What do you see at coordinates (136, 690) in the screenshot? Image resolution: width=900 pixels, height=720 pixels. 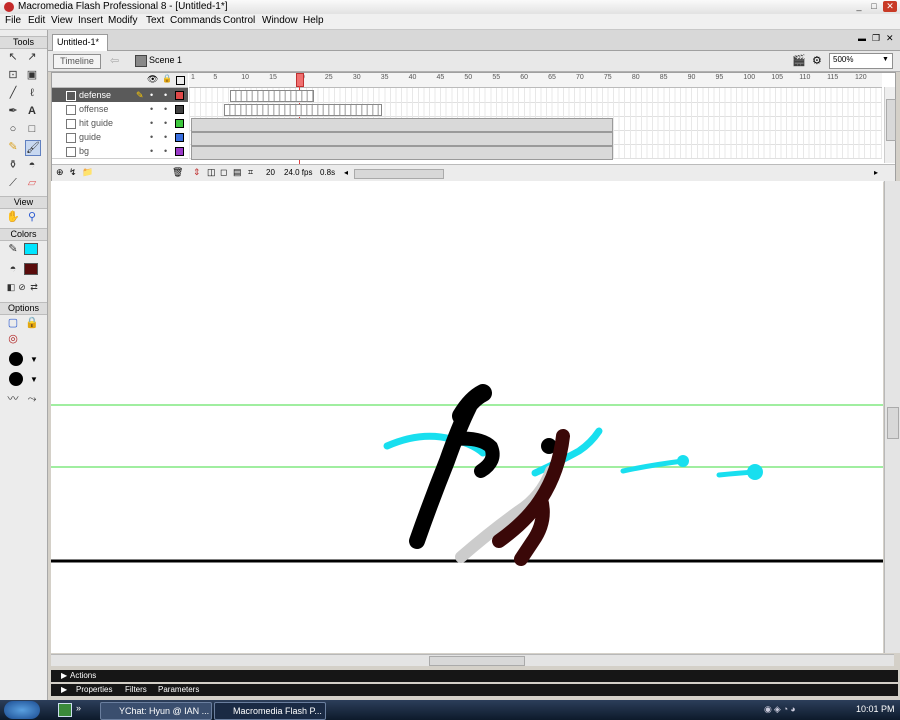 I see `filters-label: Filters` at bounding box center [136, 690].